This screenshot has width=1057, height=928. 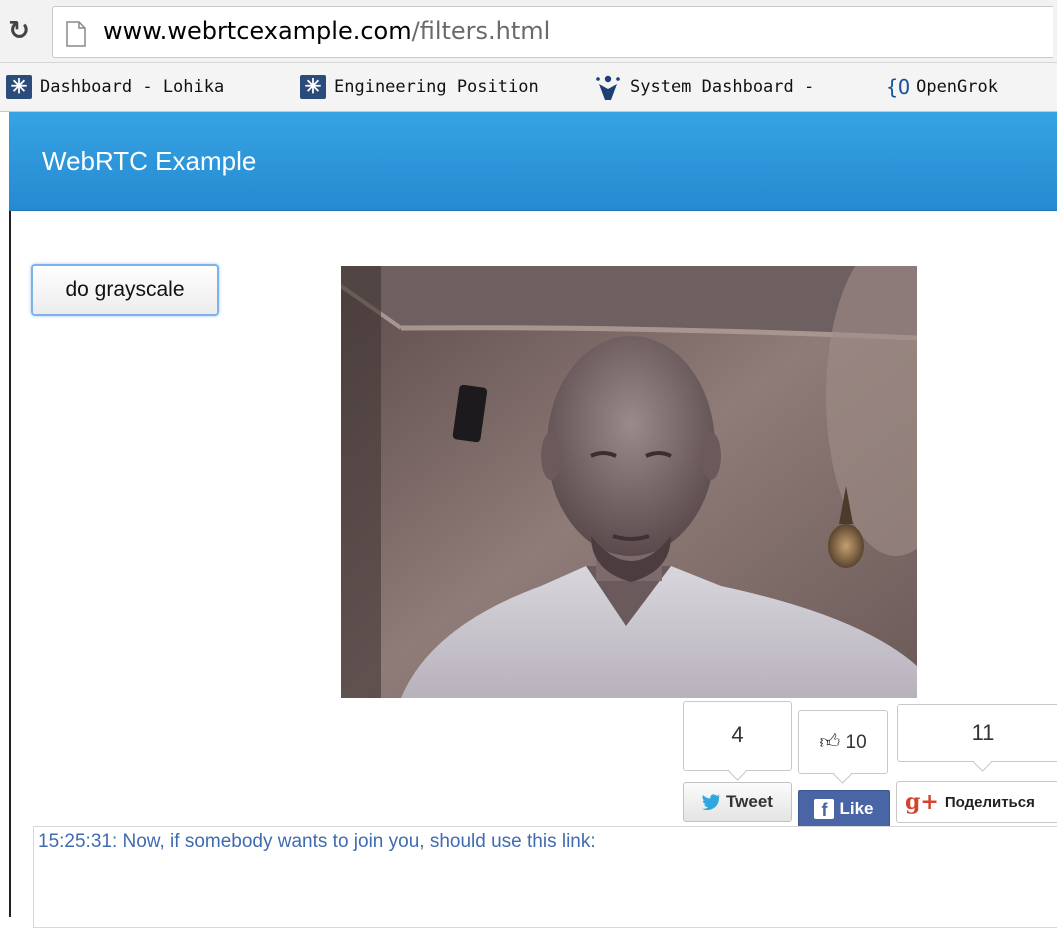 What do you see at coordinates (983, 732) in the screenshot?
I see `gplus-count: 11` at bounding box center [983, 732].